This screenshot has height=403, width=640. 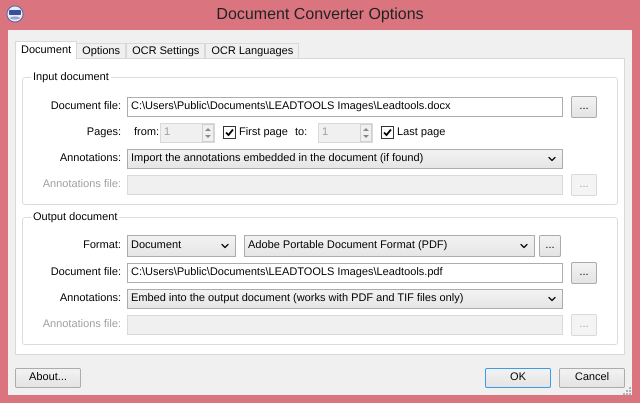 What do you see at coordinates (627, 391) in the screenshot?
I see `size-grip-icon` at bounding box center [627, 391].